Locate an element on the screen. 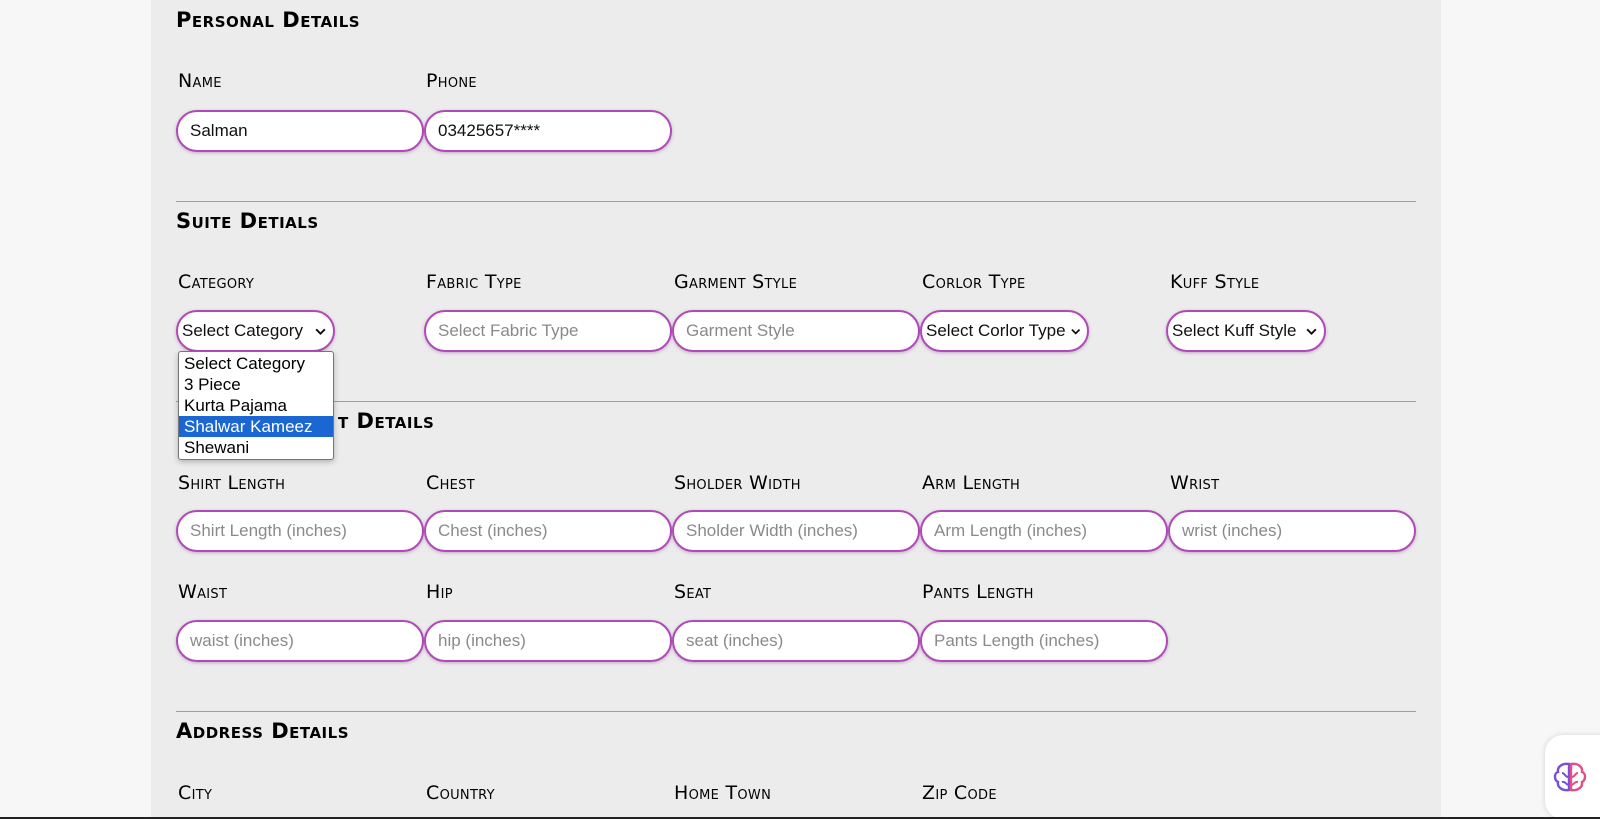 The image size is (1600, 819). category-select-value: Select Category is located at coordinates (242, 330).